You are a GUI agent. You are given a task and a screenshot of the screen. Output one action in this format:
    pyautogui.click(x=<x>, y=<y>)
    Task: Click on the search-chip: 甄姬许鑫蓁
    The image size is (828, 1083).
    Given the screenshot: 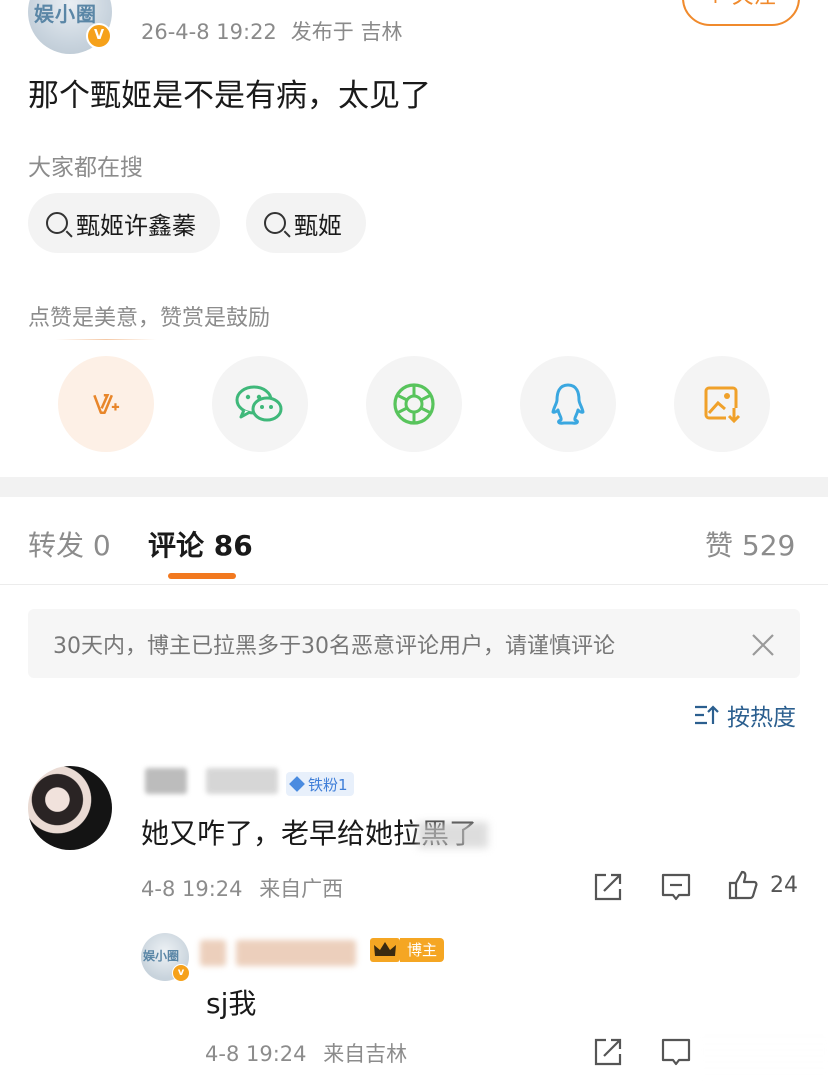 What is the action you would take?
    pyautogui.click(x=124, y=223)
    